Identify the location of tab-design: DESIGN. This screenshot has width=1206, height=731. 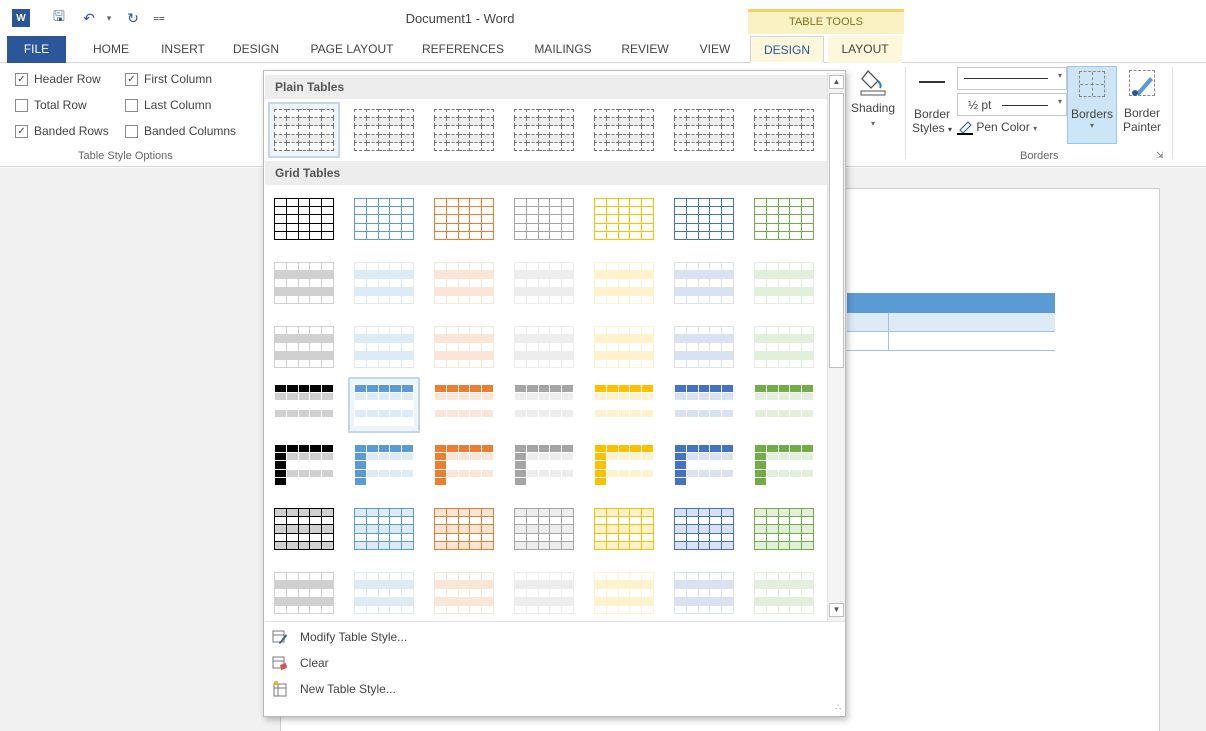
(256, 49).